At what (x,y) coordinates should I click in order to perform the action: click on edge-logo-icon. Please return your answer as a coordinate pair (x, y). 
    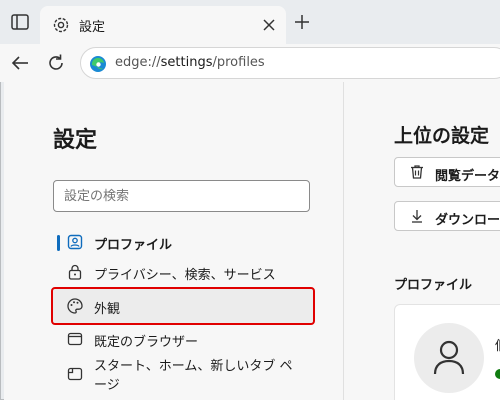
    Looking at the image, I should click on (98, 64).